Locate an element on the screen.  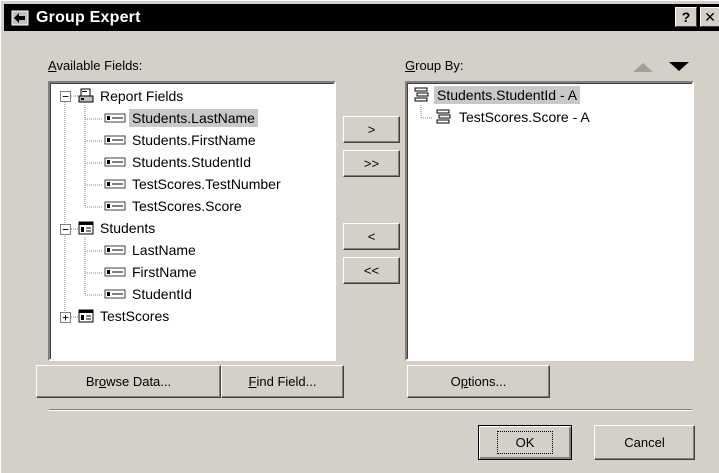
group-item-score: TestScores.Score - A is located at coordinates (514, 117).